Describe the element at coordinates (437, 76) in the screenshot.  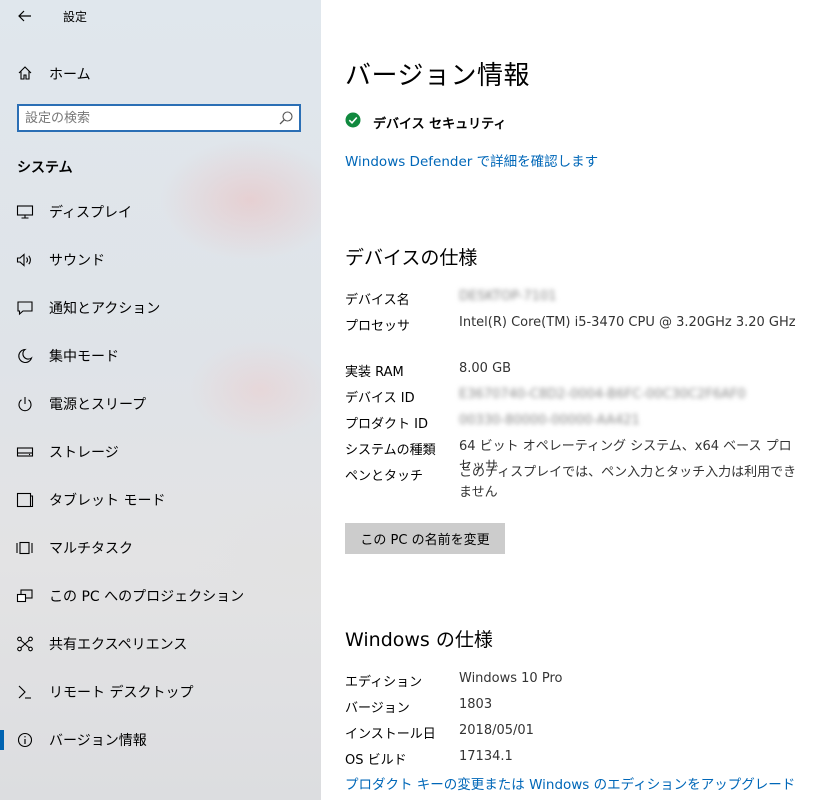
I see `page-title: バージョン情報` at that location.